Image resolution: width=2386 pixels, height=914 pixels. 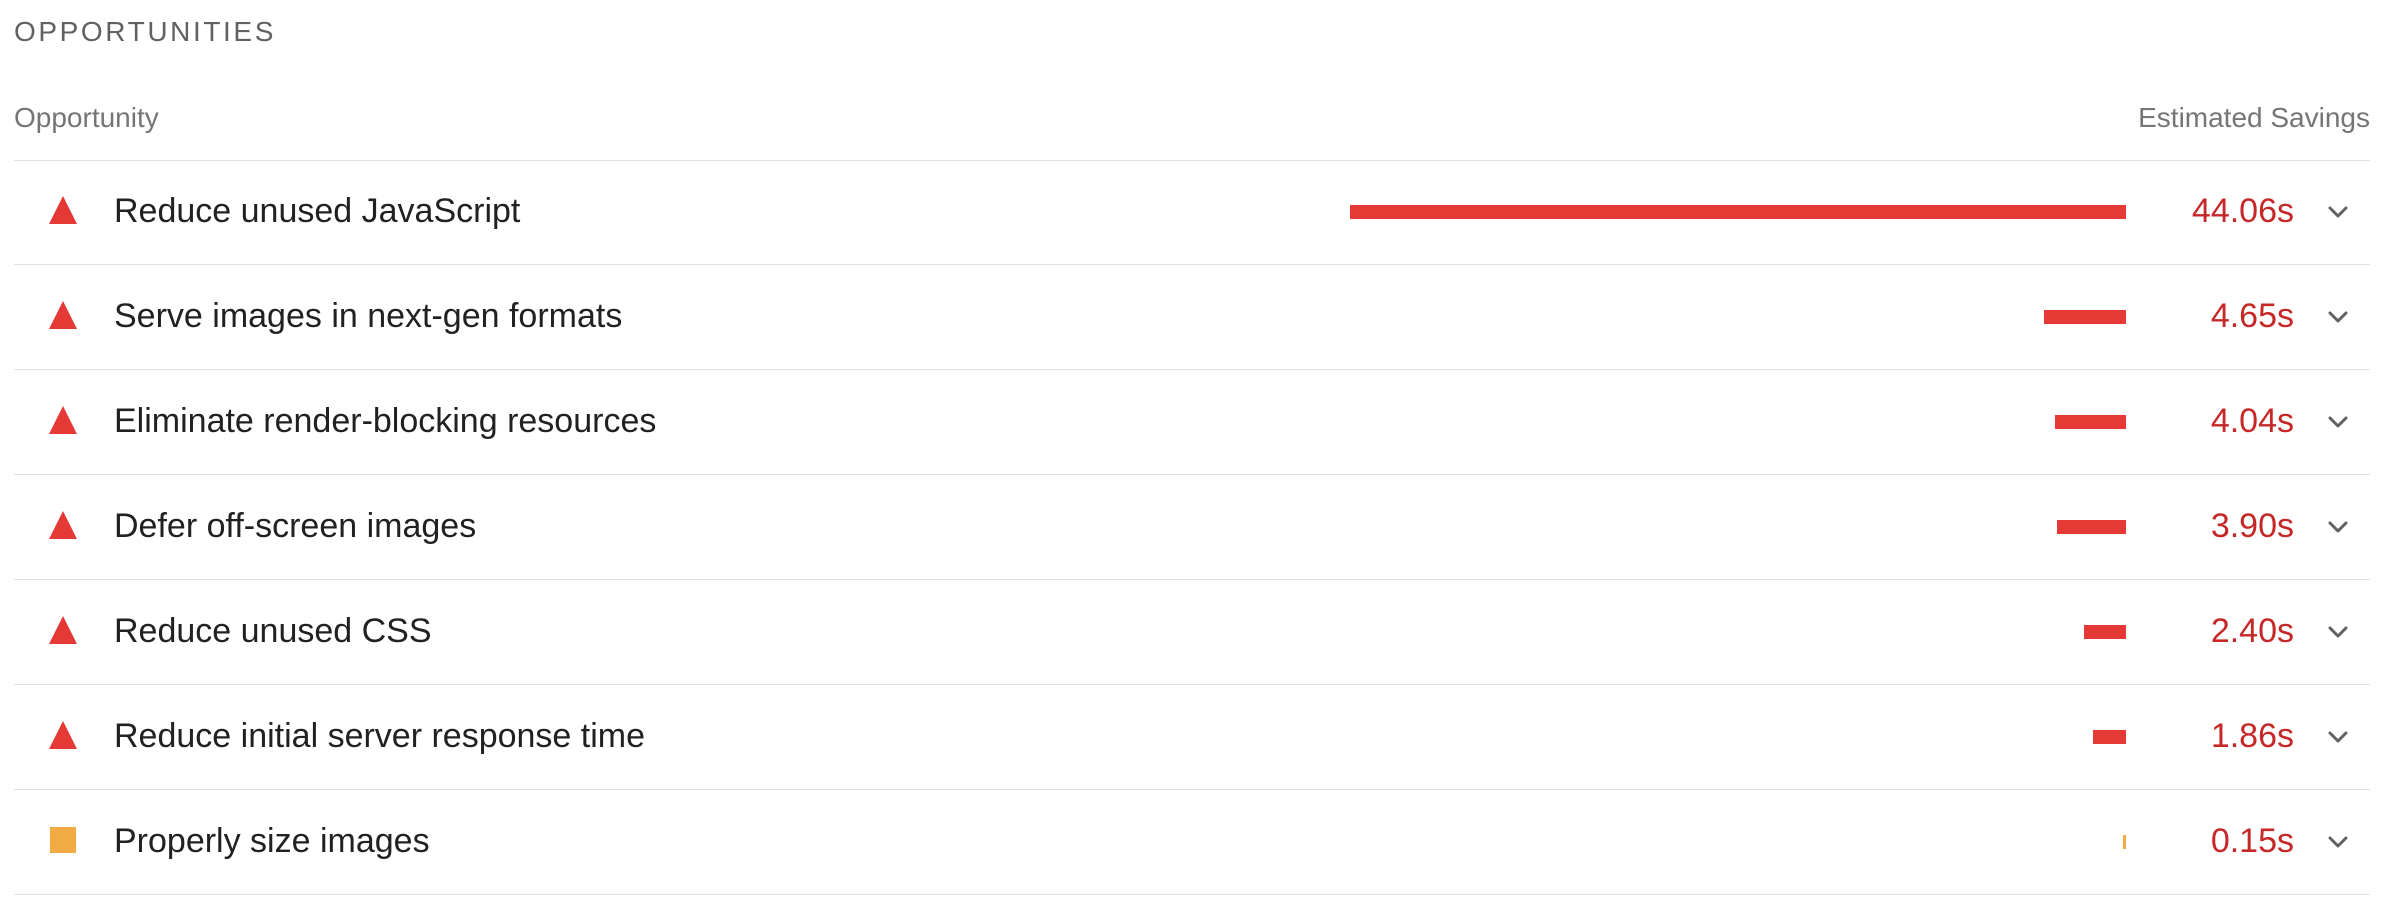 I want to click on opportunity-row: Properly size images 0.15s, so click(x=1192, y=842).